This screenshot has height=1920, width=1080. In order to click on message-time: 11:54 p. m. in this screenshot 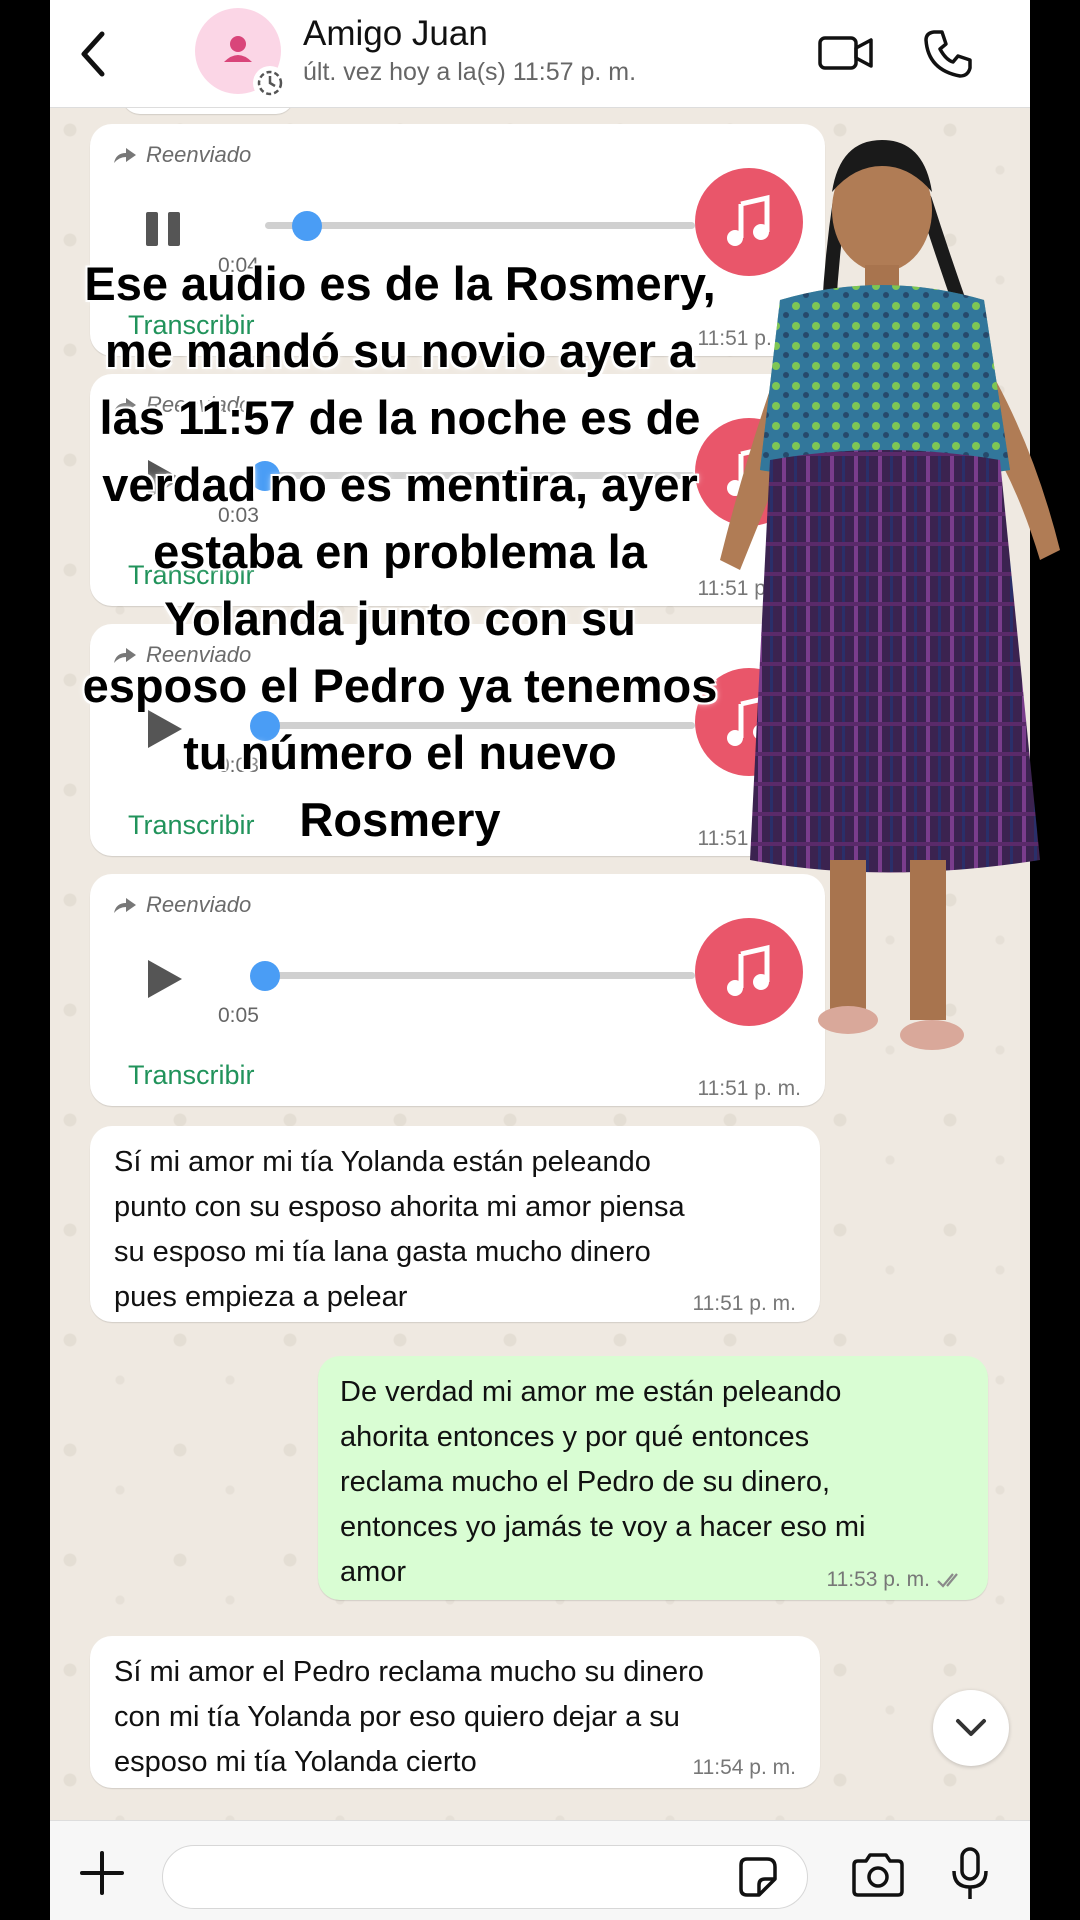, I will do `click(744, 1767)`.